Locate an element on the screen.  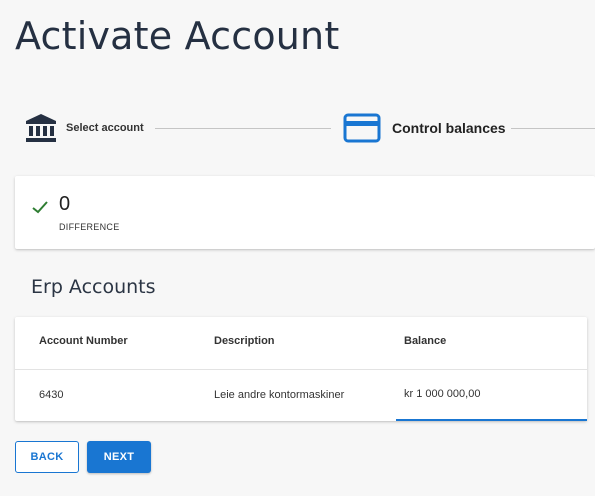
bank-icon is located at coordinates (41, 130).